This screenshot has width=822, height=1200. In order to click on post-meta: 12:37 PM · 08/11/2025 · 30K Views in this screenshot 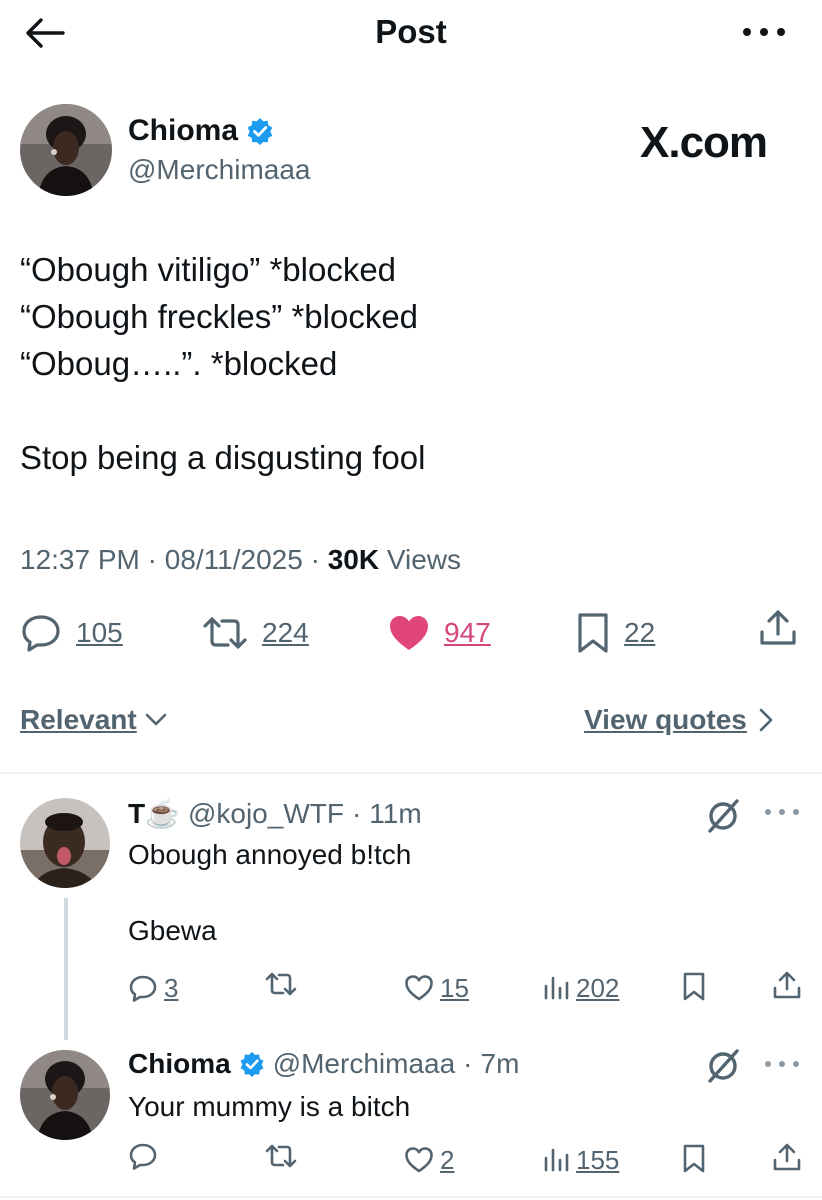, I will do `click(241, 559)`.